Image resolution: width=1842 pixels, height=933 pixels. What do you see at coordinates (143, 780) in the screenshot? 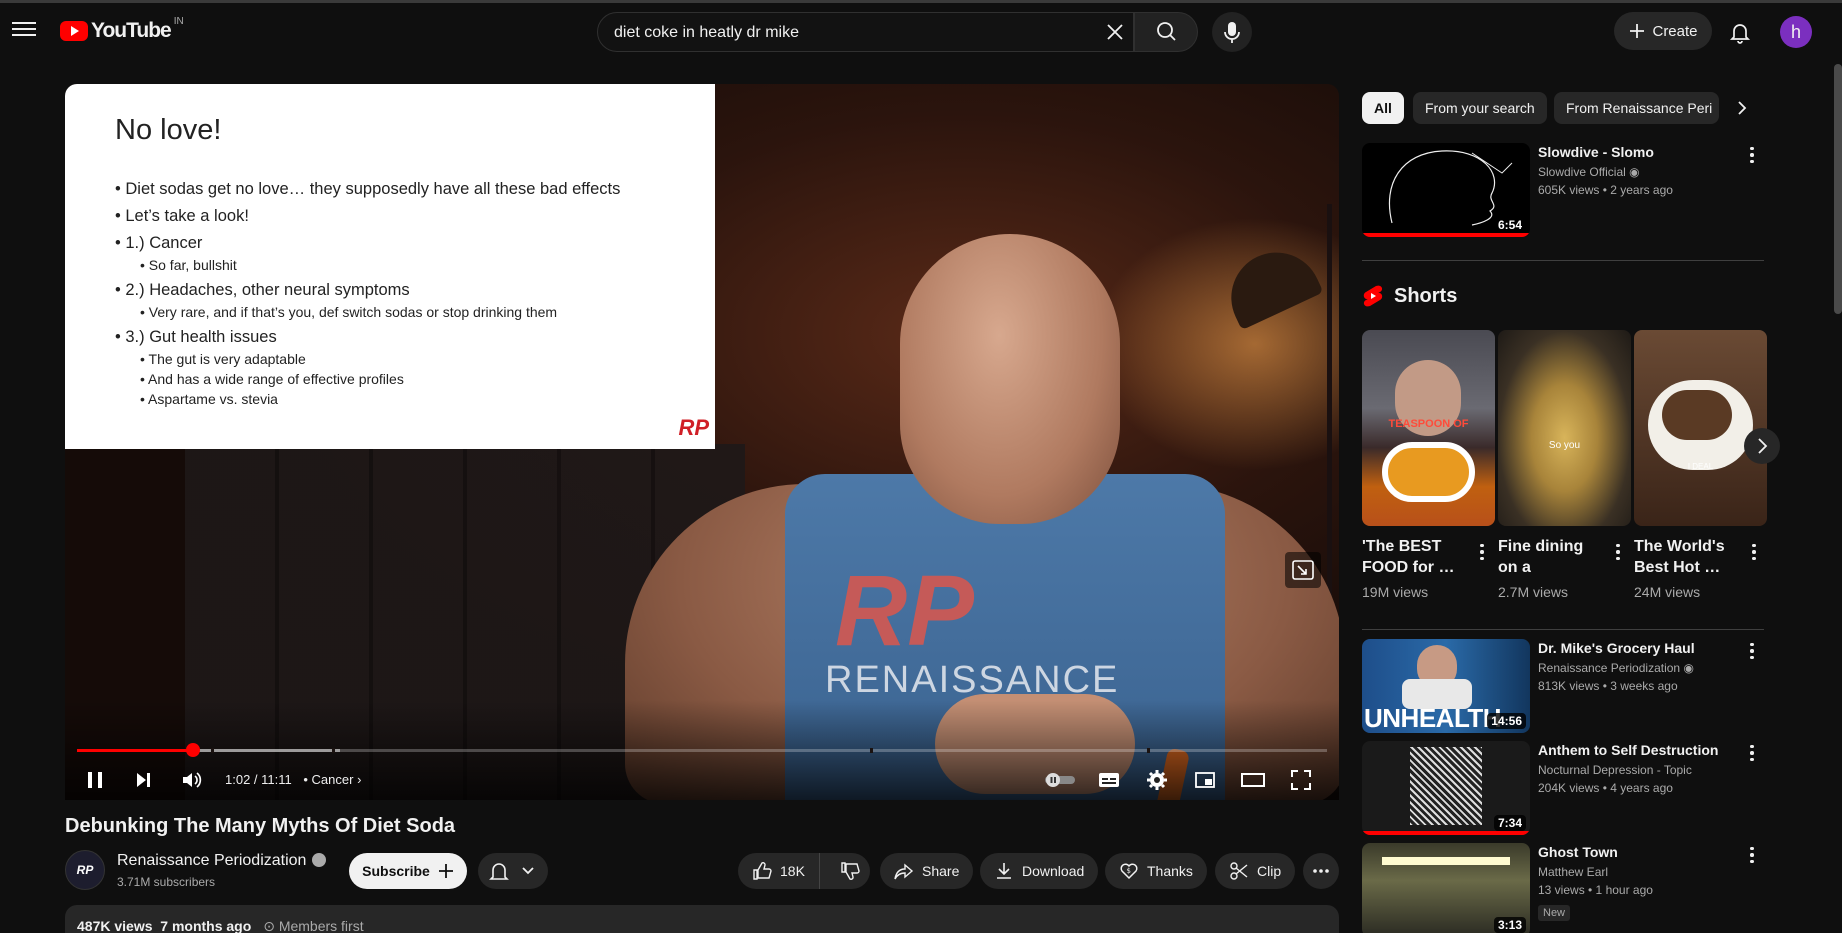
I see `next-button` at bounding box center [143, 780].